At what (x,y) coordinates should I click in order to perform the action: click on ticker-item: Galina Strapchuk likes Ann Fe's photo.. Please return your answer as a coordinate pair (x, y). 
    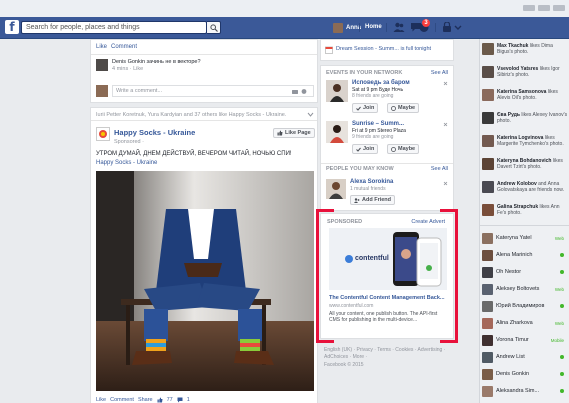
    Looking at the image, I should click on (525, 214).